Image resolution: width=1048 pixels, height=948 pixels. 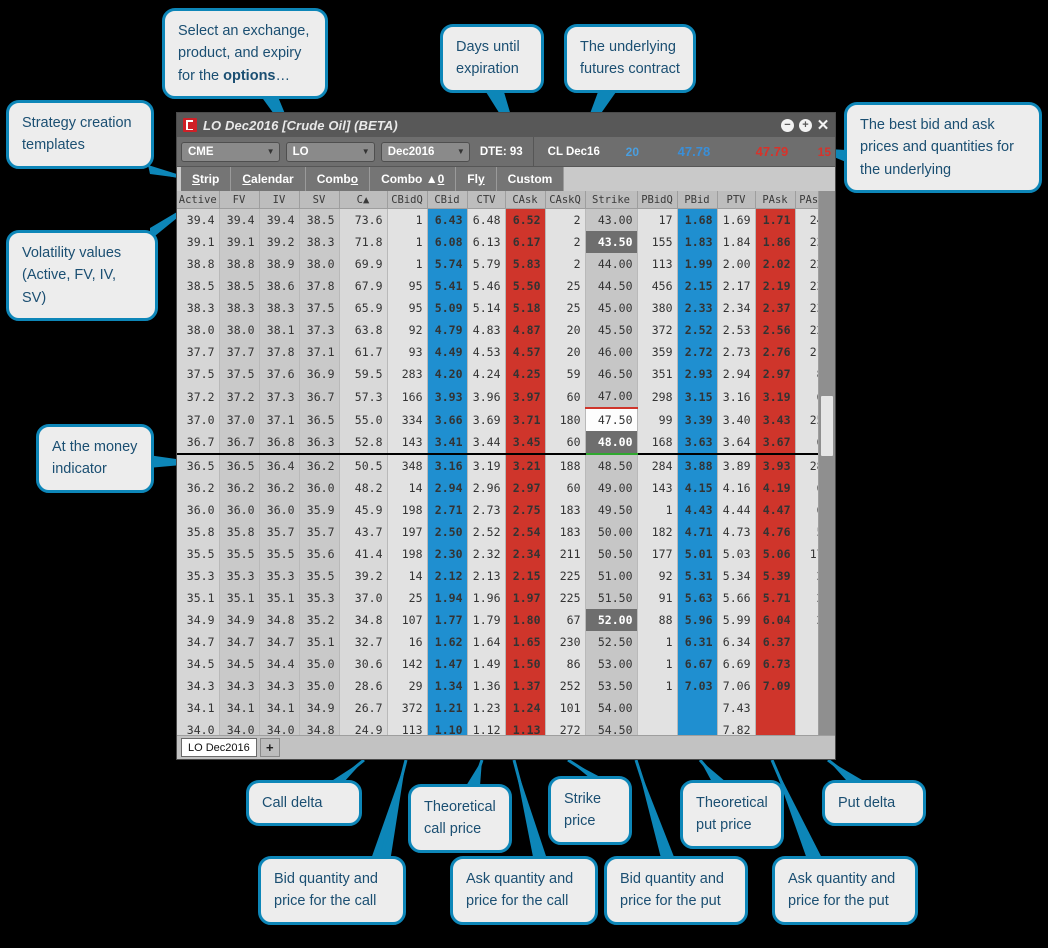 What do you see at coordinates (736, 488) in the screenshot?
I see `cell-ptv: 4.16` at bounding box center [736, 488].